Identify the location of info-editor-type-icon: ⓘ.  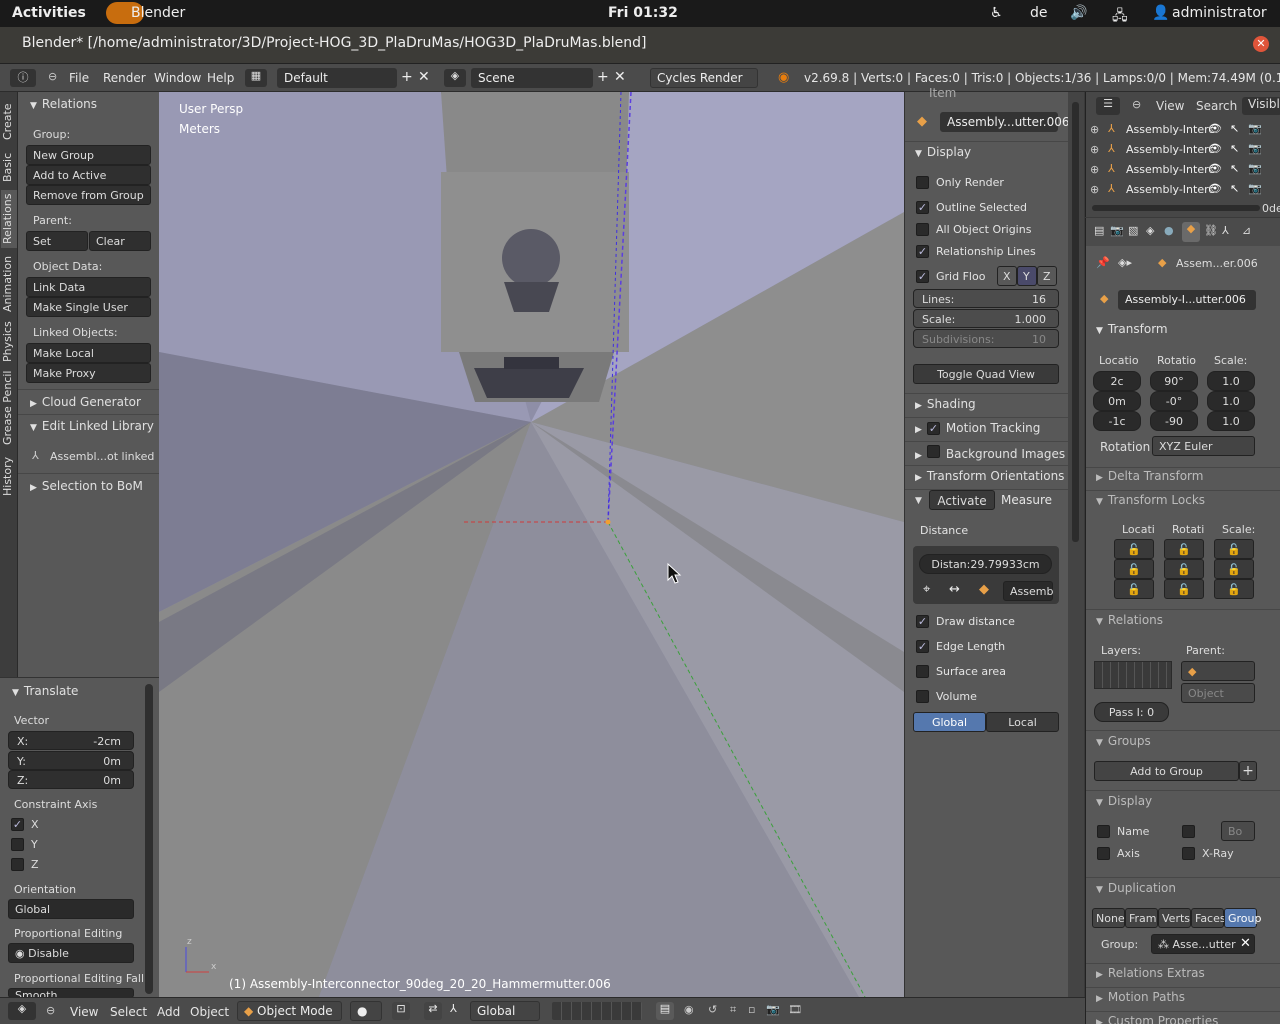
(23, 78).